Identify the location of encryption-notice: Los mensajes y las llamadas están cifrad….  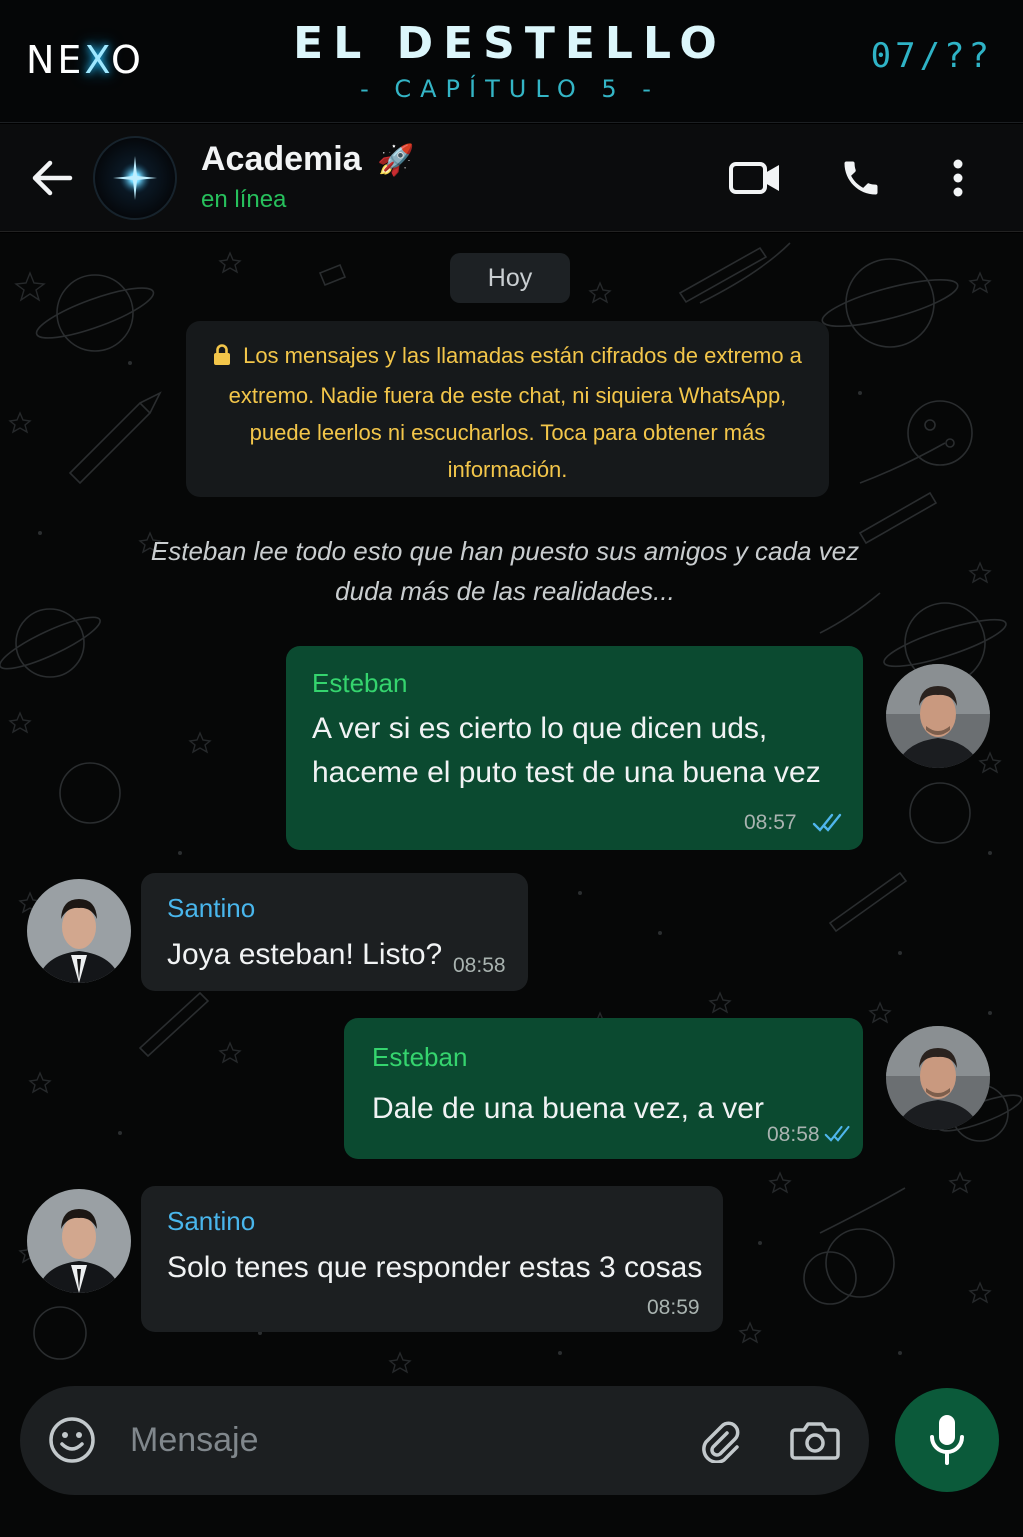
(507, 409).